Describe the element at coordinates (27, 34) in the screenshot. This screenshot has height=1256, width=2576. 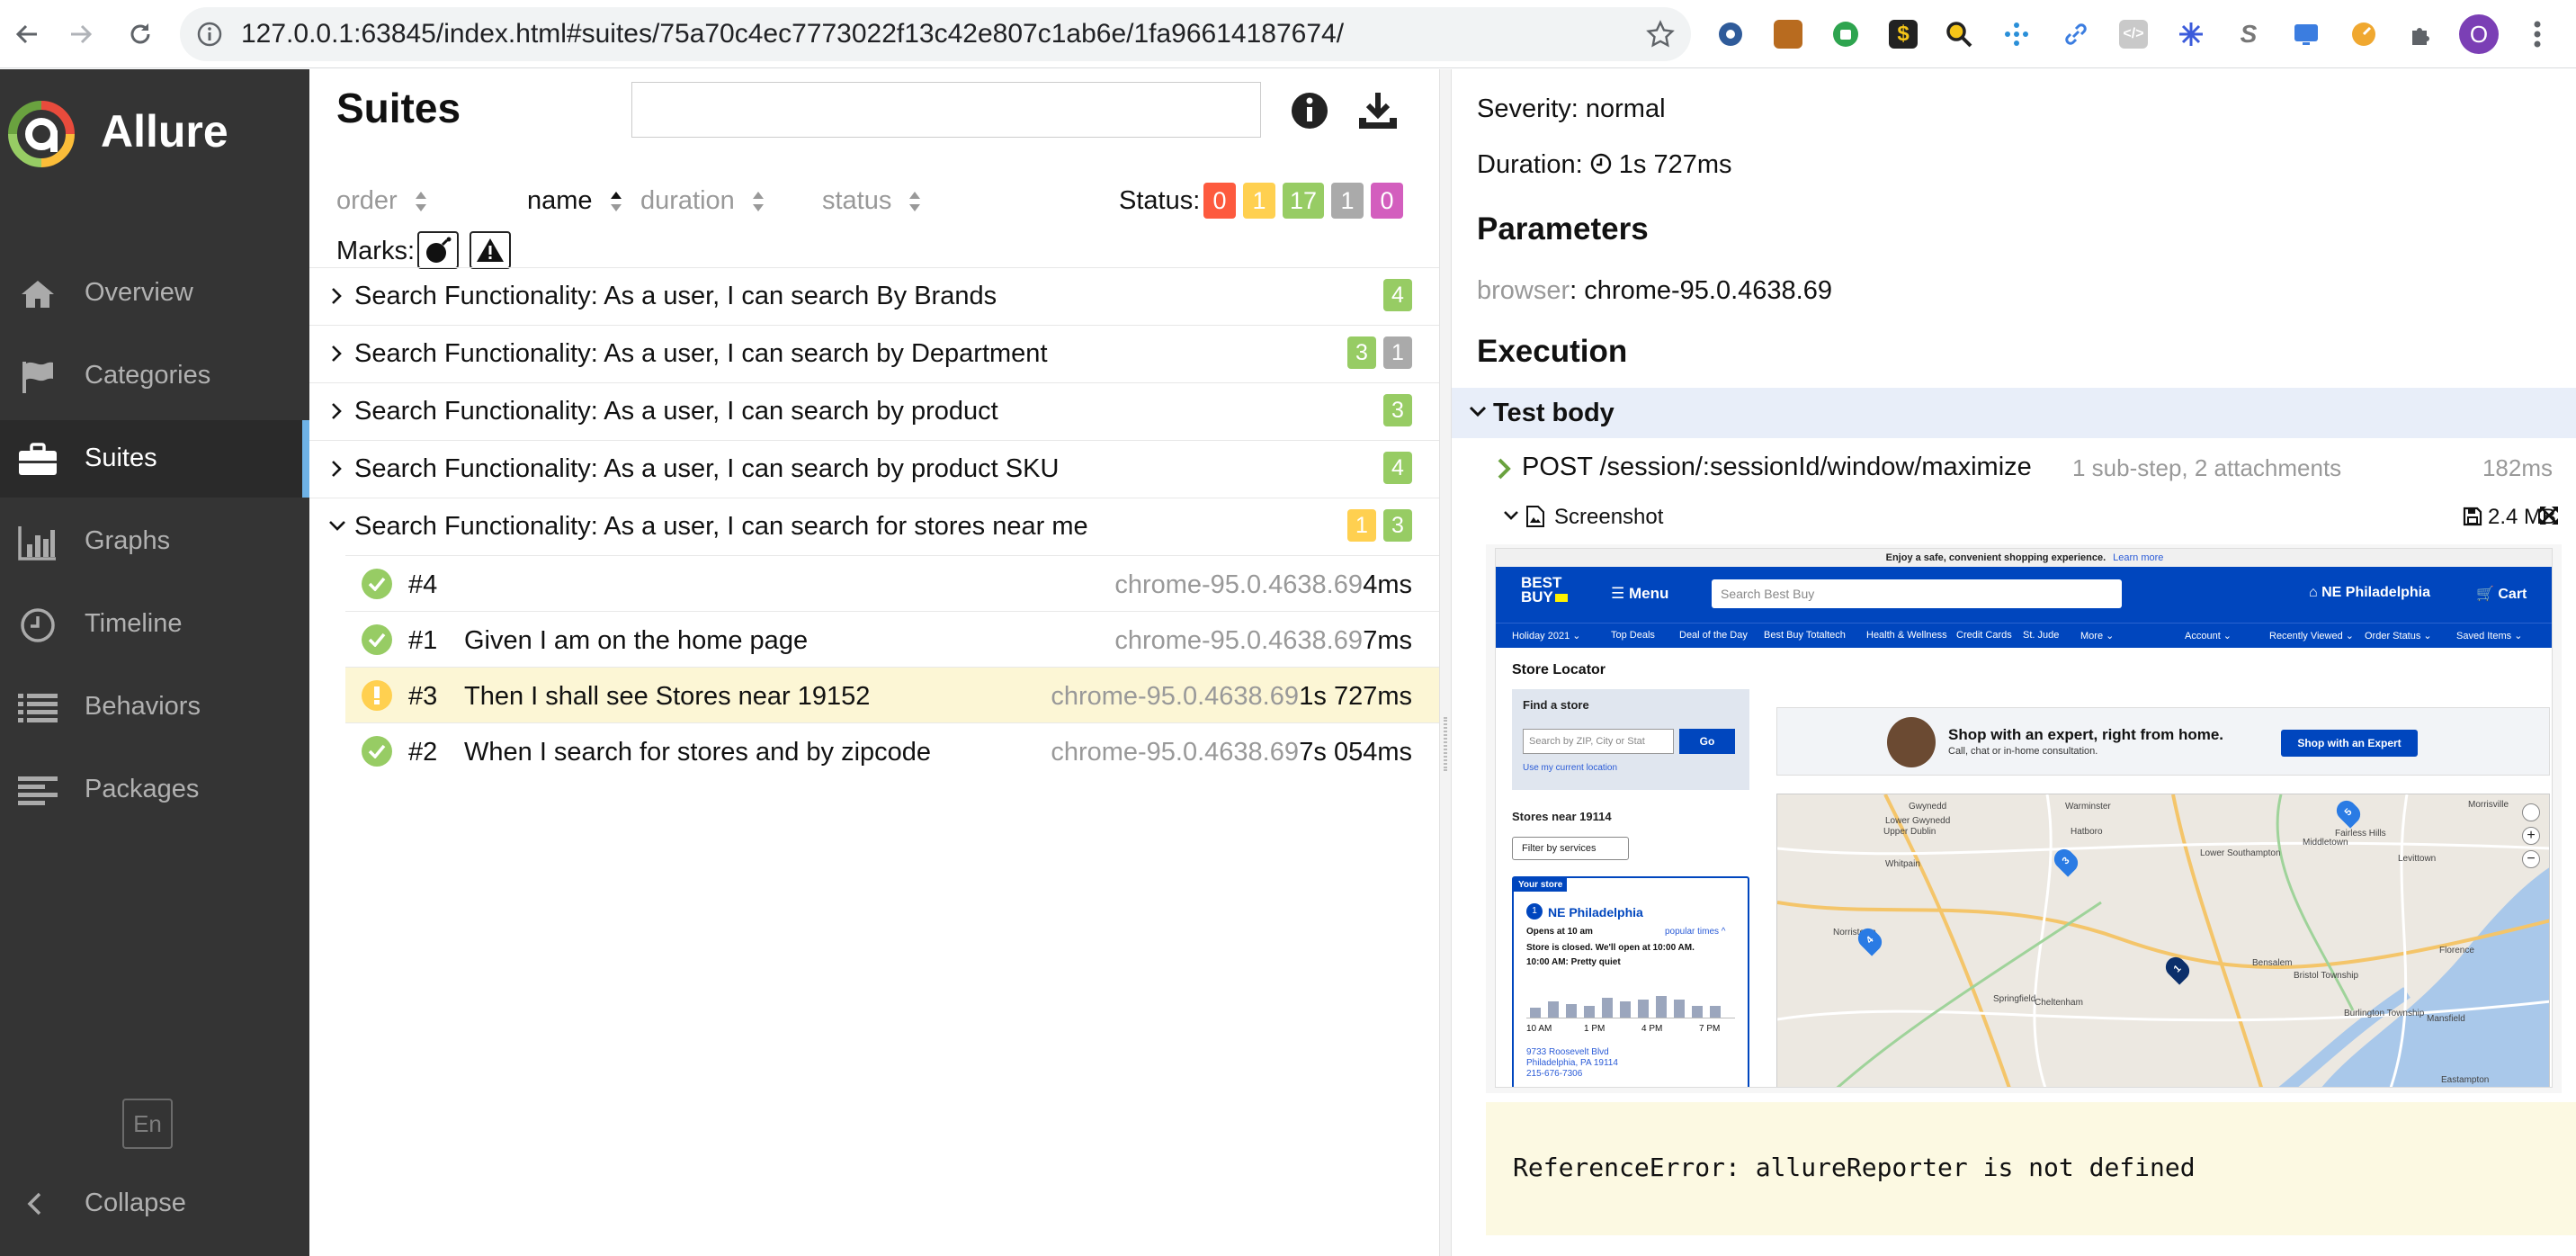
I see `back-icon` at that location.